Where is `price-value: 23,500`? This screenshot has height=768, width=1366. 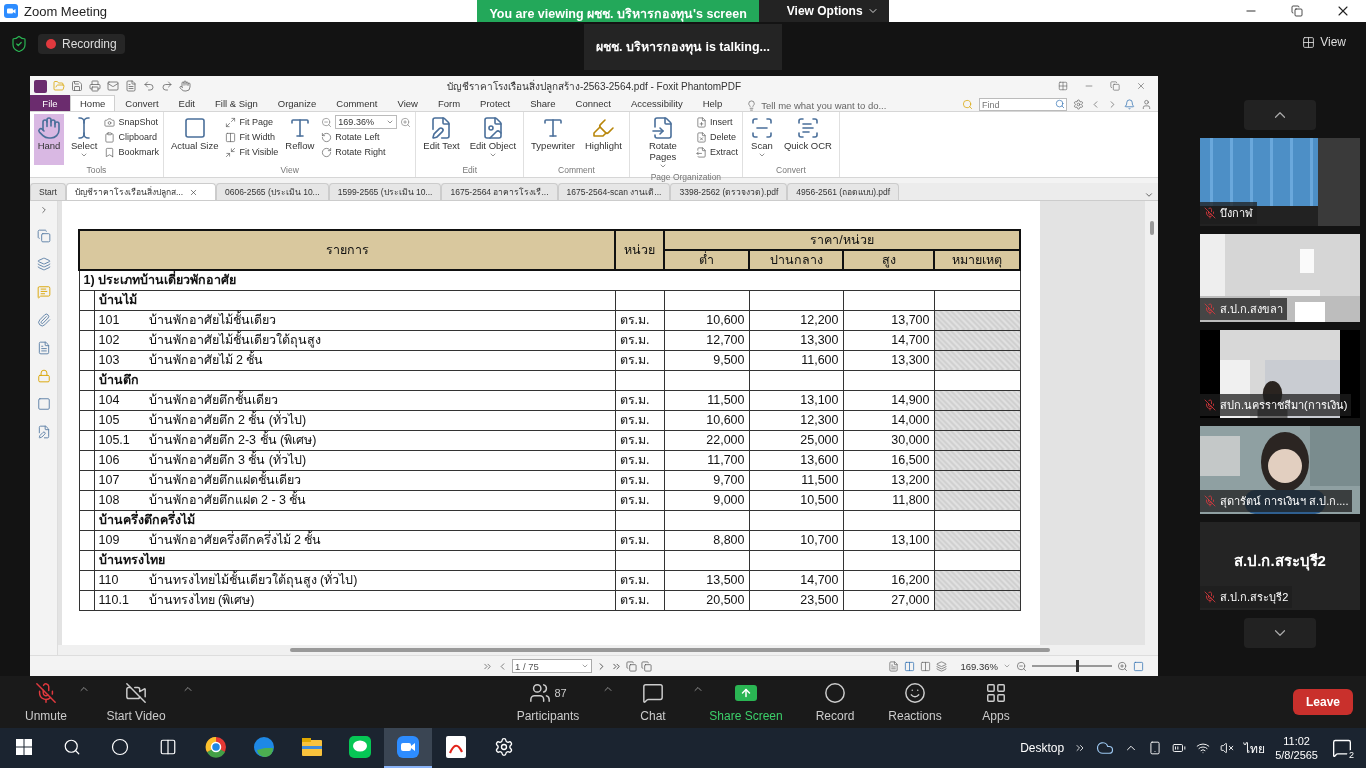 price-value: 23,500 is located at coordinates (819, 600).